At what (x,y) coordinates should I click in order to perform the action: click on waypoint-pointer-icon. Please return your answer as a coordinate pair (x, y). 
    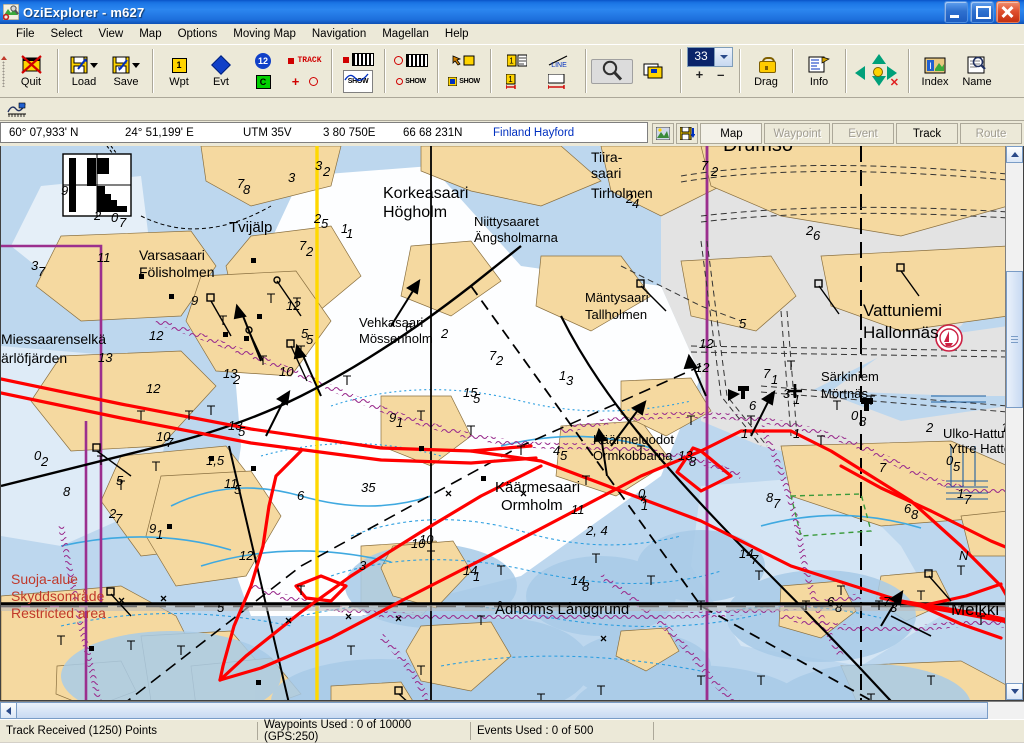
    Looking at the image, I should click on (464, 60).